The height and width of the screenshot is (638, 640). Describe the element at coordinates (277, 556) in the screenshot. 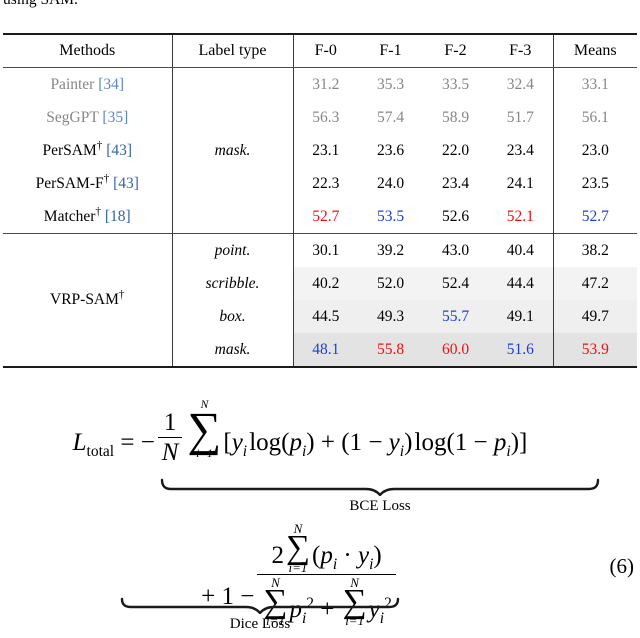

I see `dice-two: 2` at that location.